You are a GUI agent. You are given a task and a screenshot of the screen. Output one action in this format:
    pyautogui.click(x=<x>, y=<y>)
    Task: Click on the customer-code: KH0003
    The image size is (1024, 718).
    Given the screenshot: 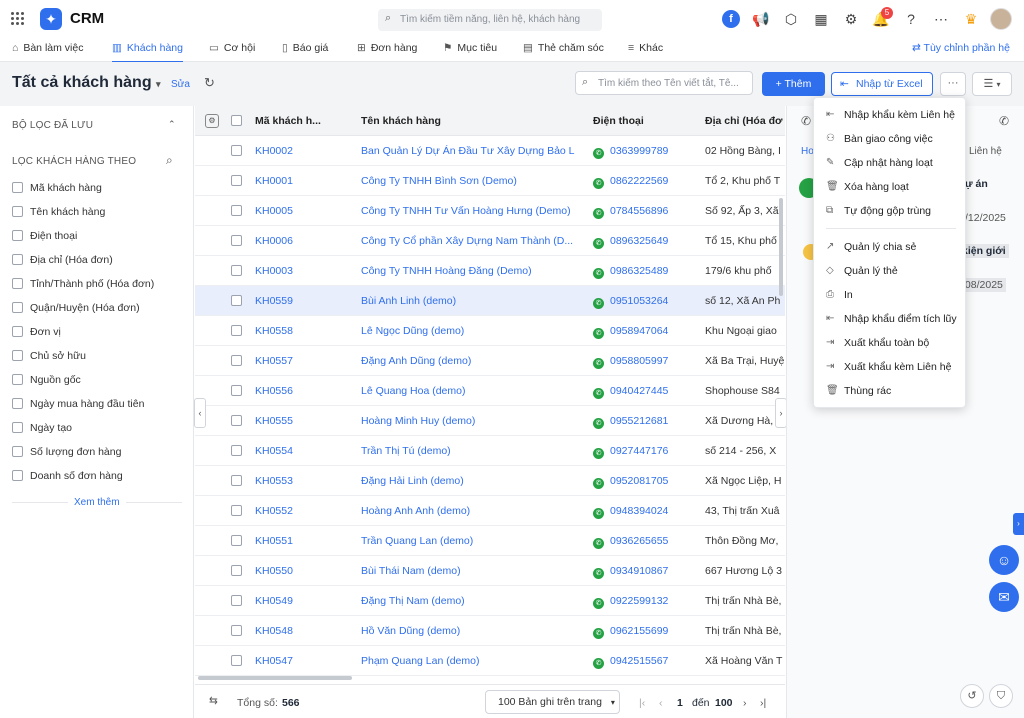 What is the action you would take?
    pyautogui.click(x=300, y=271)
    